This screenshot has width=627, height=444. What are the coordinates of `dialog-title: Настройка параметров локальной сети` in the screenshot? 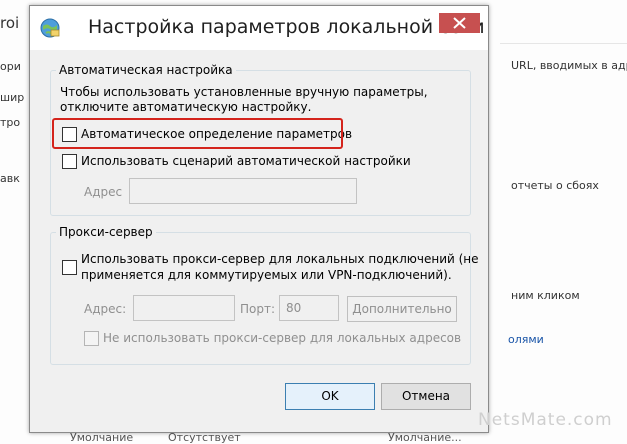 It's located at (286, 27).